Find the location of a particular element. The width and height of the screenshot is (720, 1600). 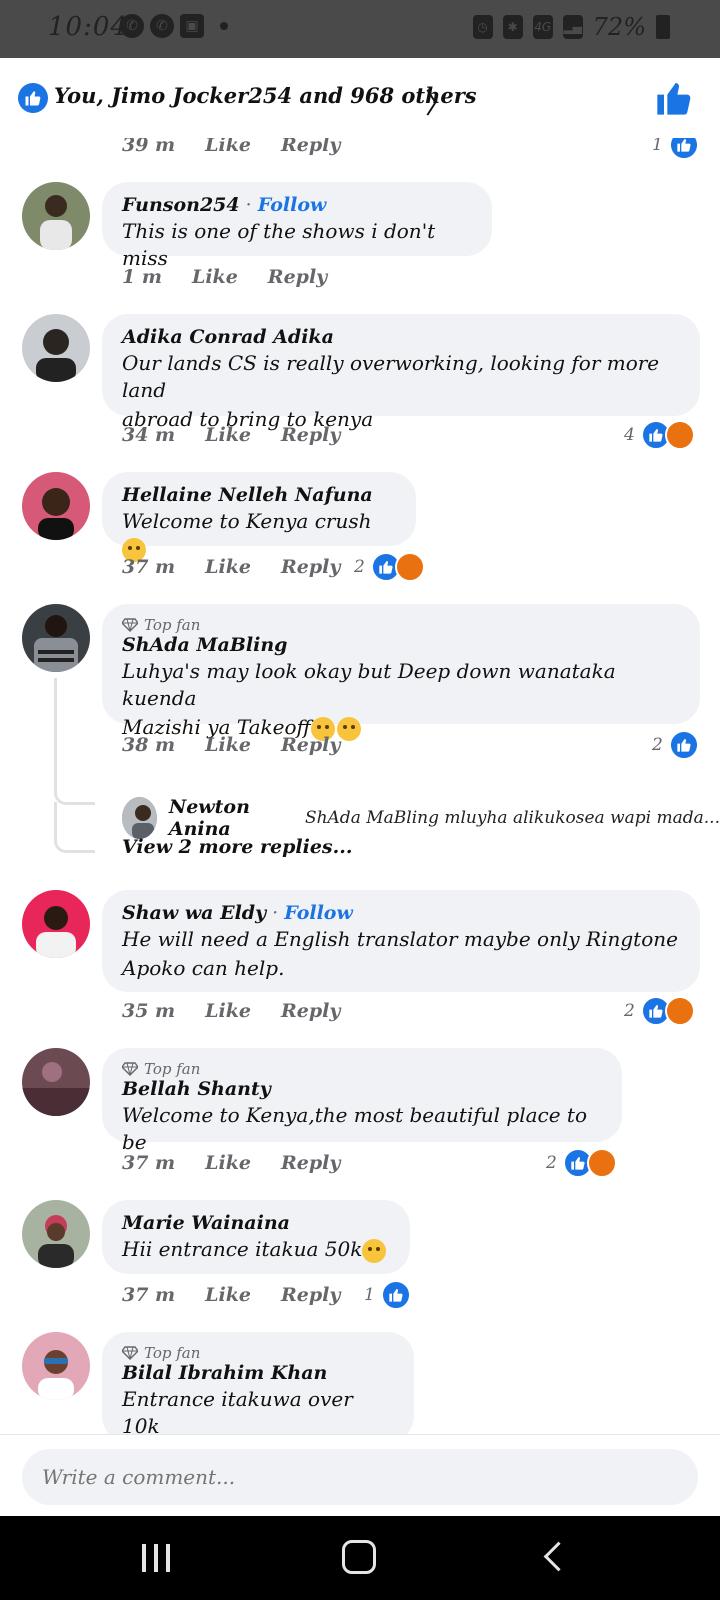

comment-author: Funson254 is located at coordinates (181, 205).